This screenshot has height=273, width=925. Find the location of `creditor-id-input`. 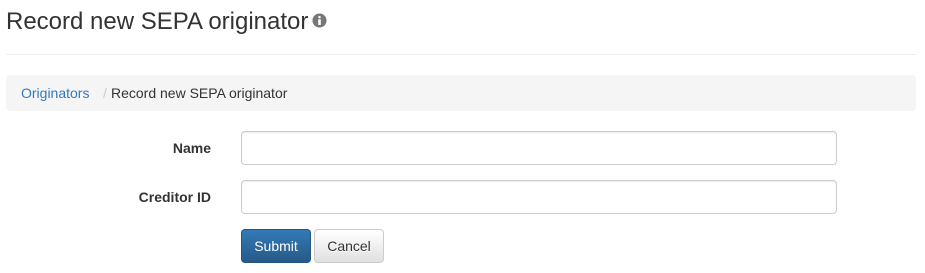

creditor-id-input is located at coordinates (539, 197).